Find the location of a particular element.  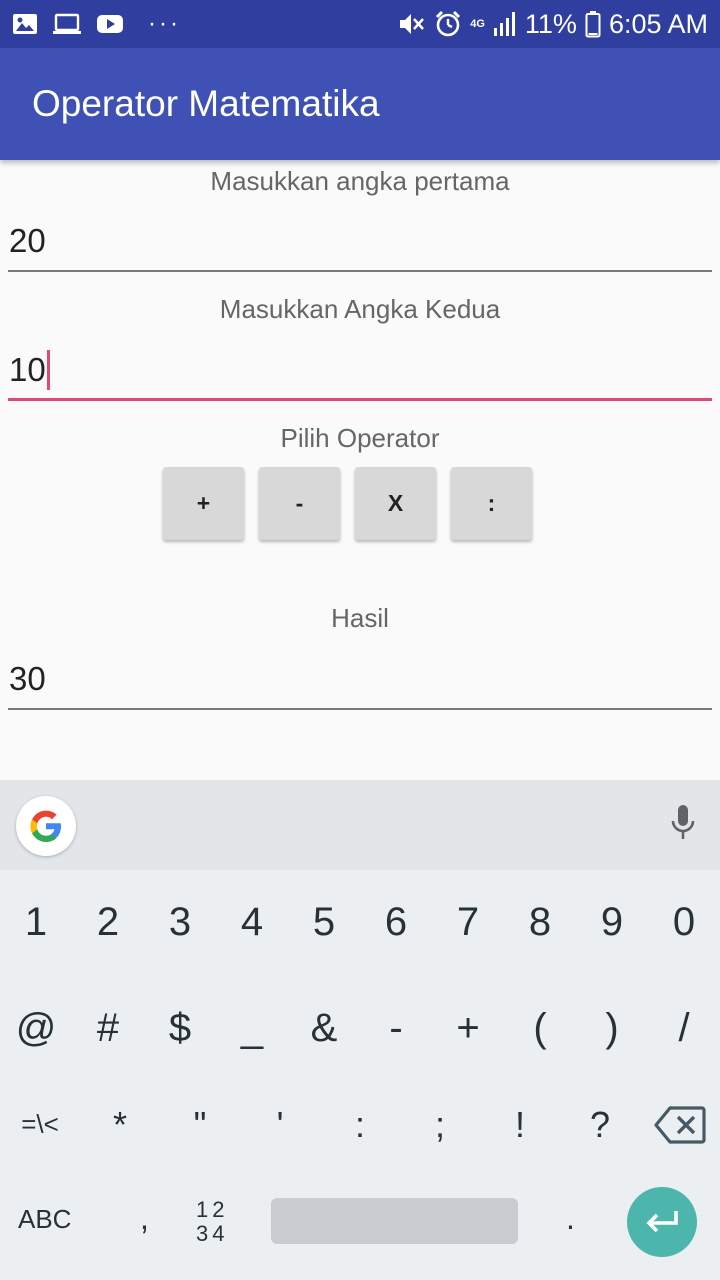

add-button: + is located at coordinates (203, 503).